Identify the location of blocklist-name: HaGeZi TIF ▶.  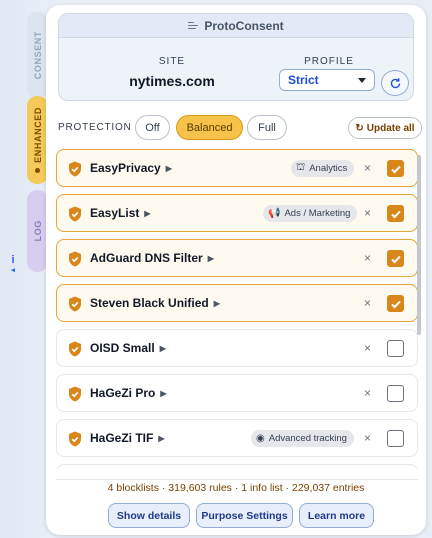
(127, 438).